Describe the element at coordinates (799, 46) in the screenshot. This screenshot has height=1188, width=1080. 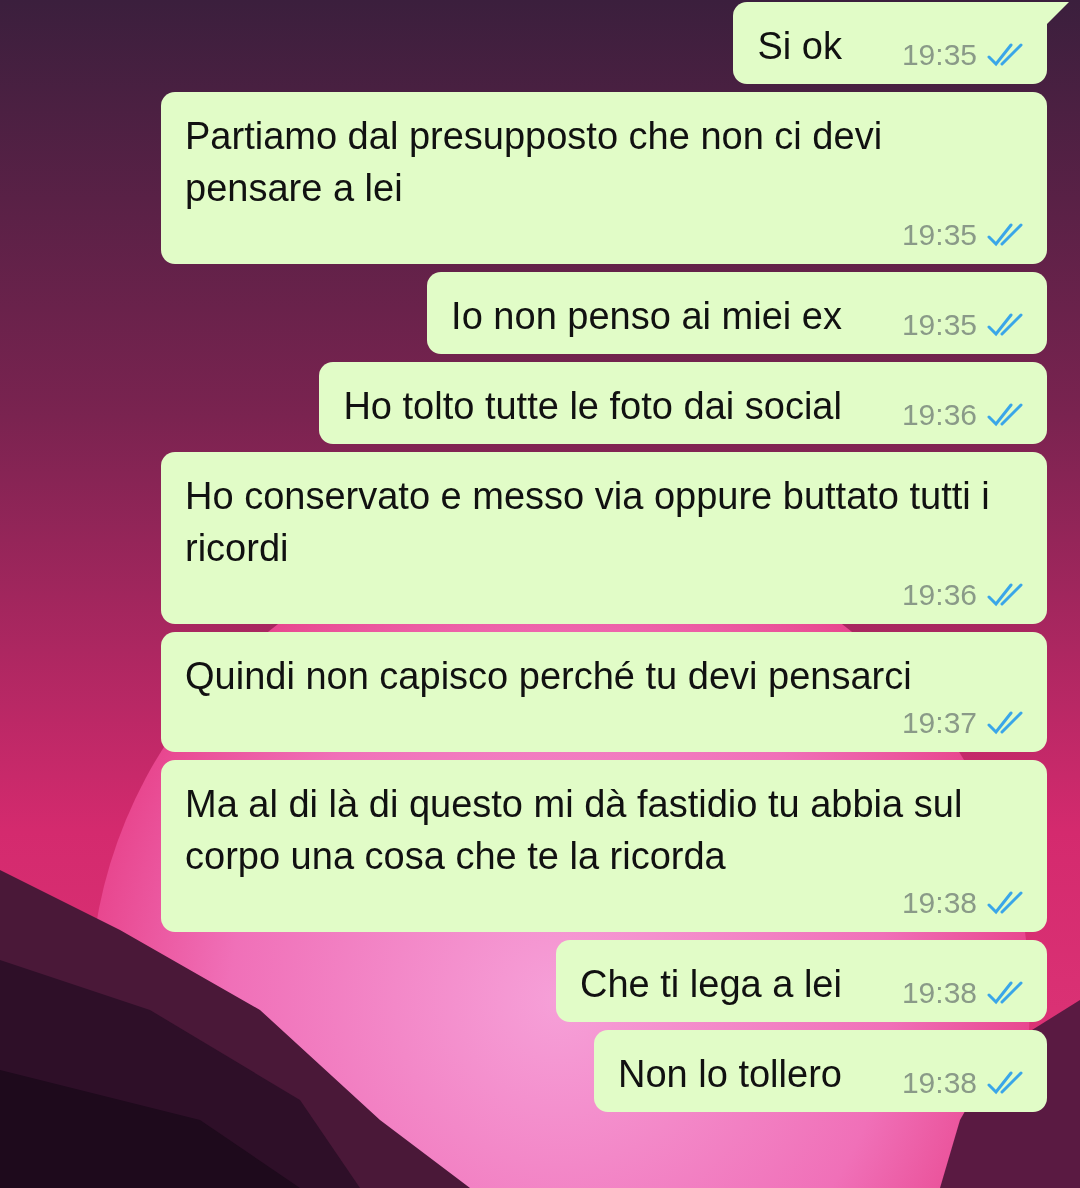
I see `message-text: Si ok` at that location.